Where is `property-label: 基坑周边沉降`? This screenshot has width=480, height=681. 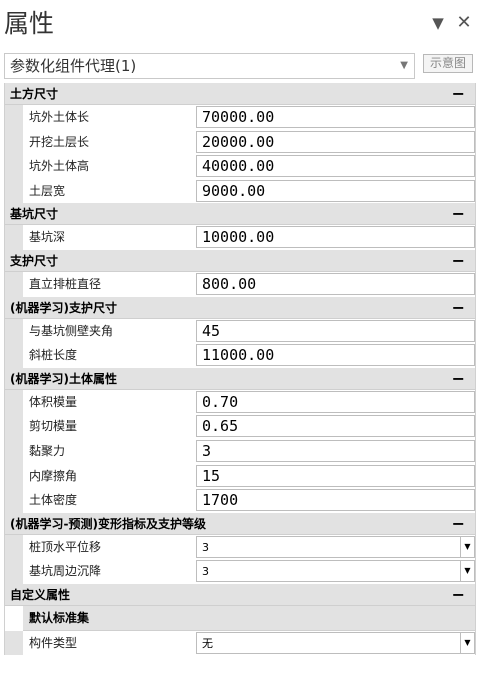 property-label: 基坑周边沉降 is located at coordinates (65, 571).